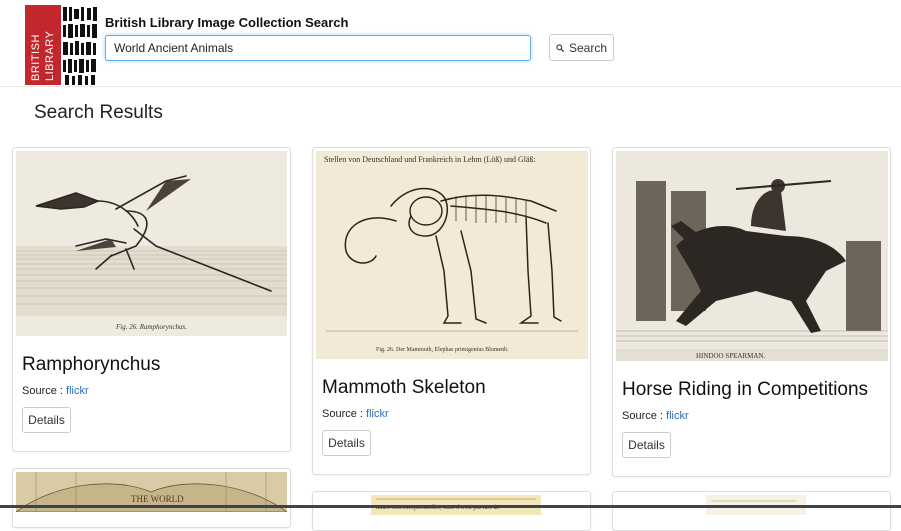  I want to click on result-title: Ramphorynchus, so click(91, 365).